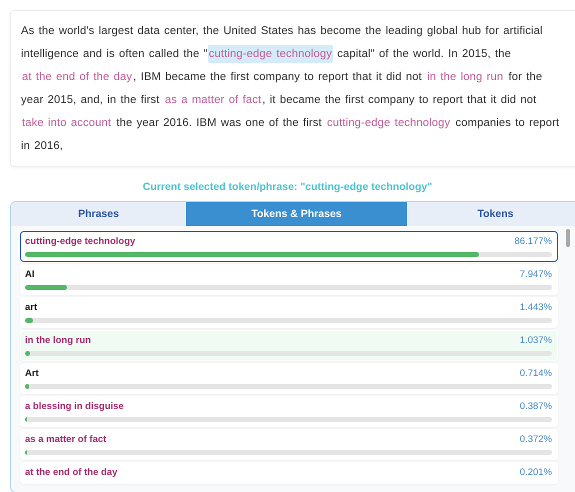 This screenshot has width=575, height=492. I want to click on result-item: at the end of the day 0.201%, so click(289, 473).